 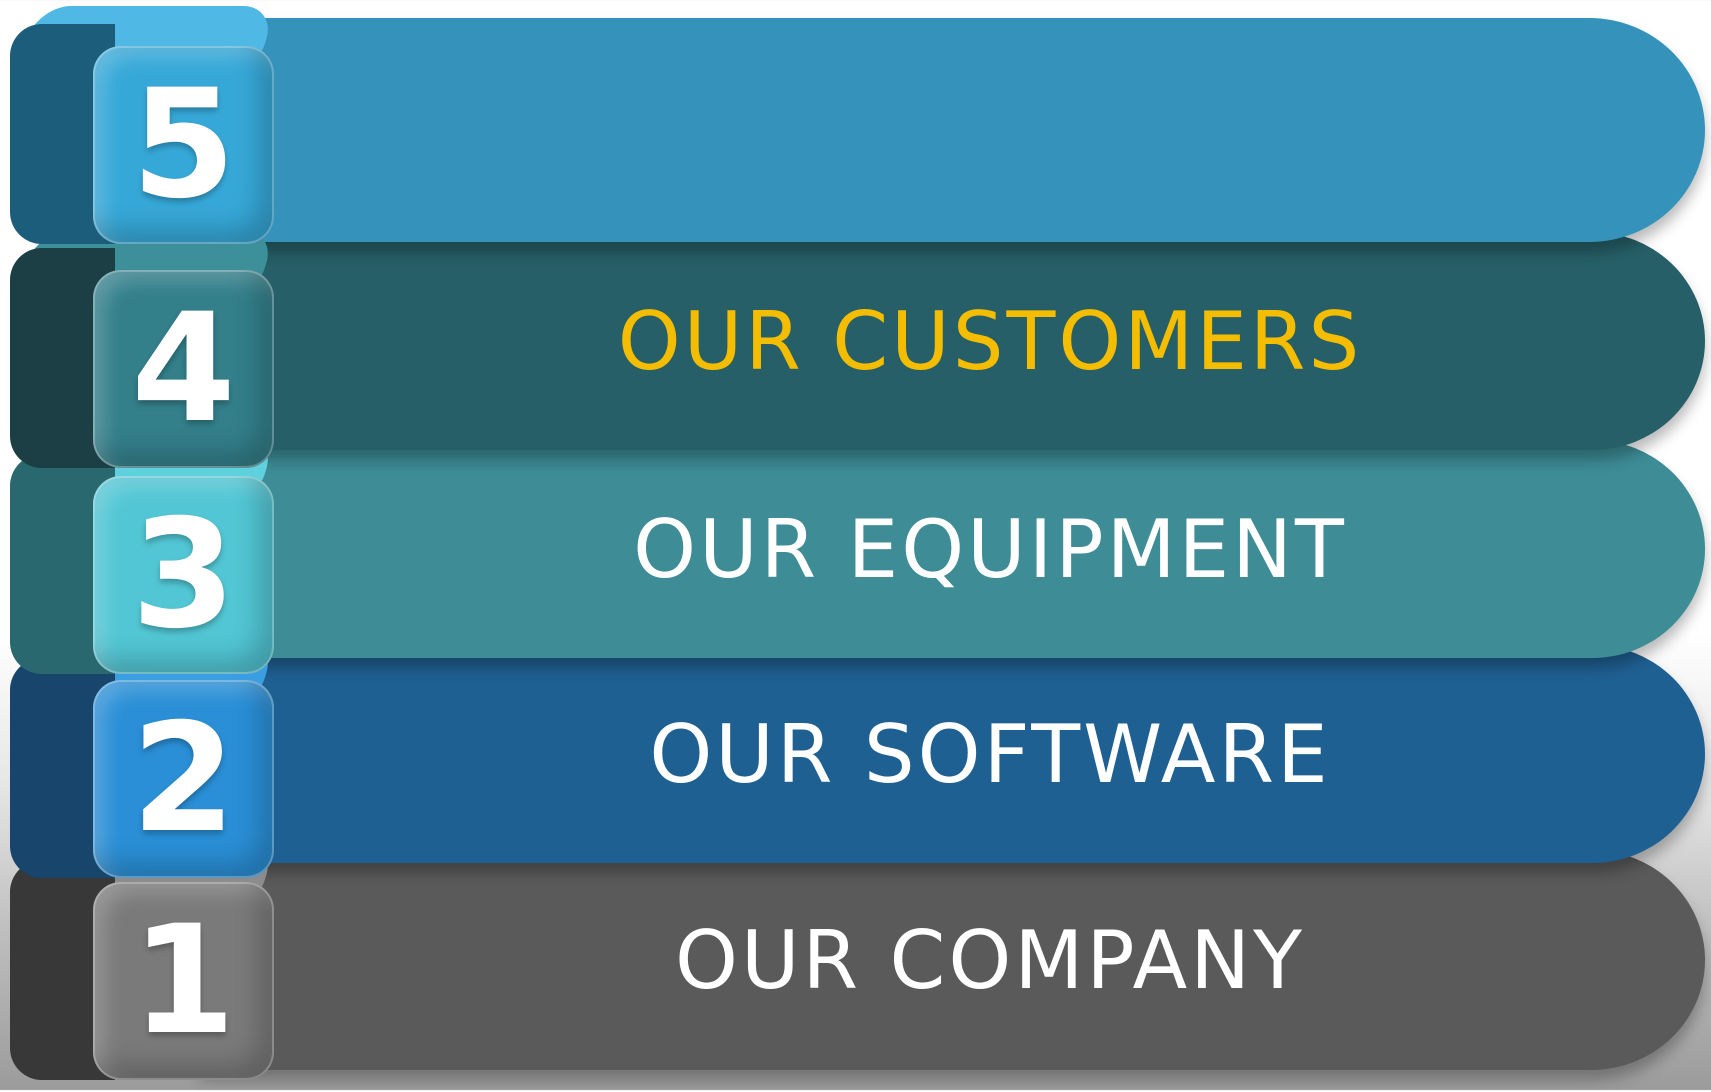 I want to click on level-2-label: OUR SOFTWARE, so click(x=990, y=754).